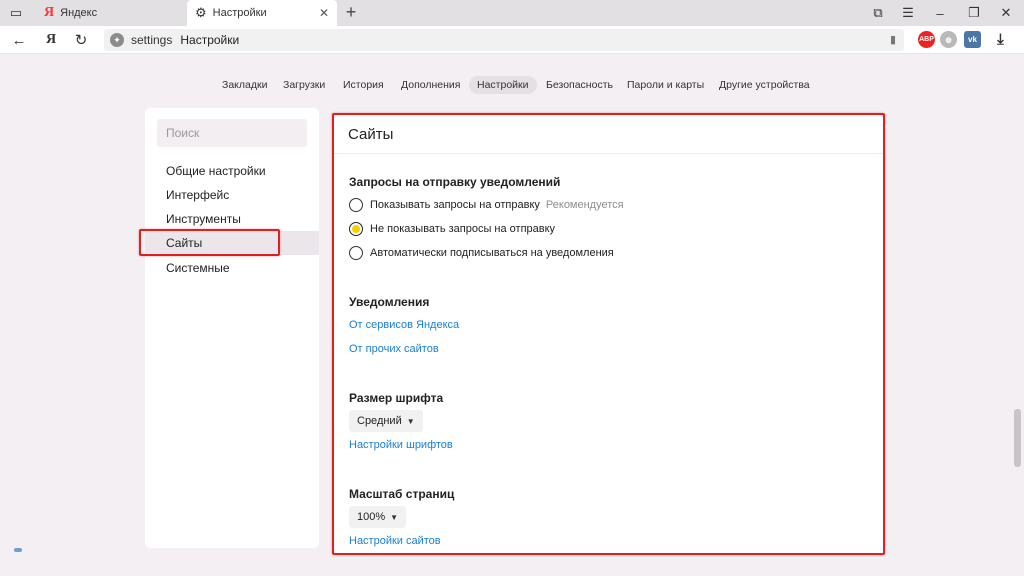  What do you see at coordinates (379, 421) in the screenshot?
I see `font-size-value: Средний` at bounding box center [379, 421].